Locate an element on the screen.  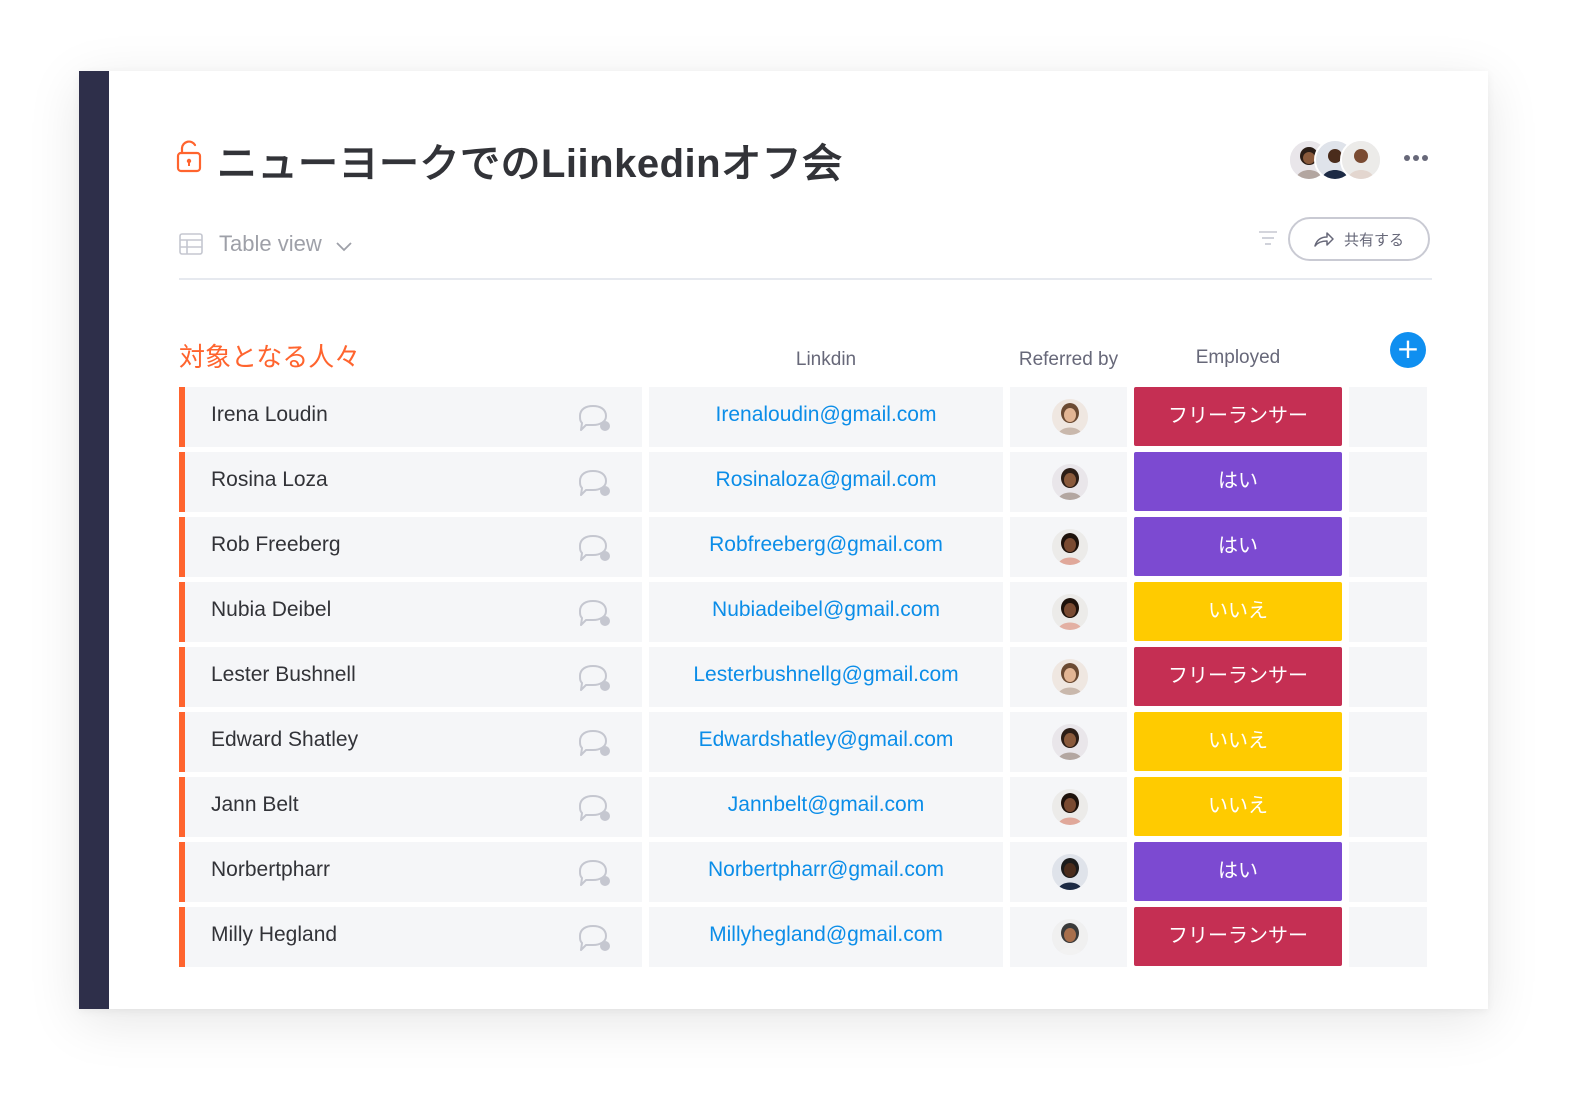
share-button: 共有する is located at coordinates (1359, 239).